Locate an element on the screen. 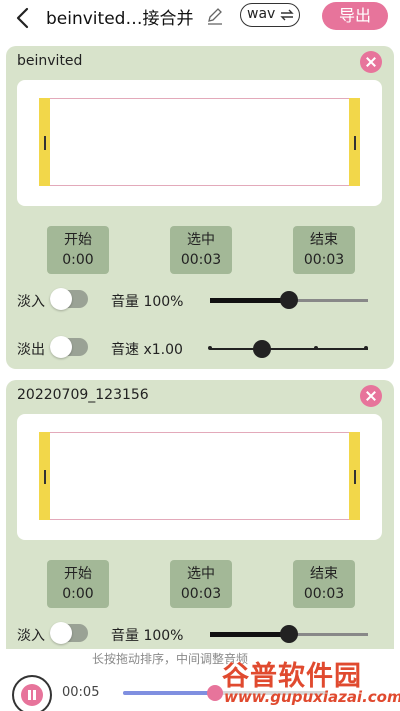 The image size is (400, 711). speed-label: 音速 x1.00 is located at coordinates (147, 350).